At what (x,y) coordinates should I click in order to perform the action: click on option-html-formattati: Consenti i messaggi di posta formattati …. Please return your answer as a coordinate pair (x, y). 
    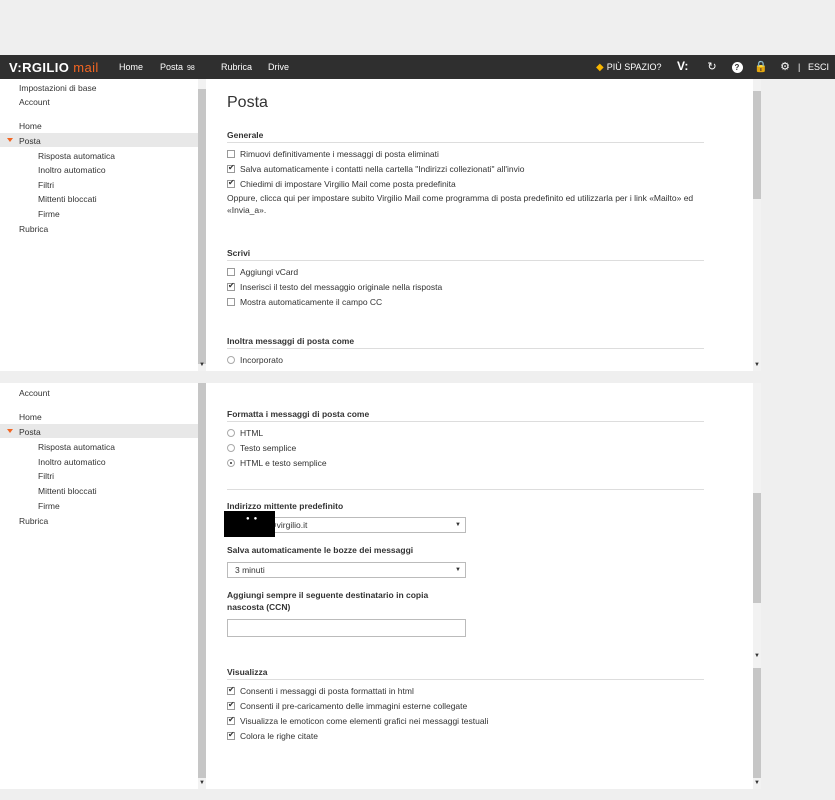
    Looking at the image, I should click on (320, 690).